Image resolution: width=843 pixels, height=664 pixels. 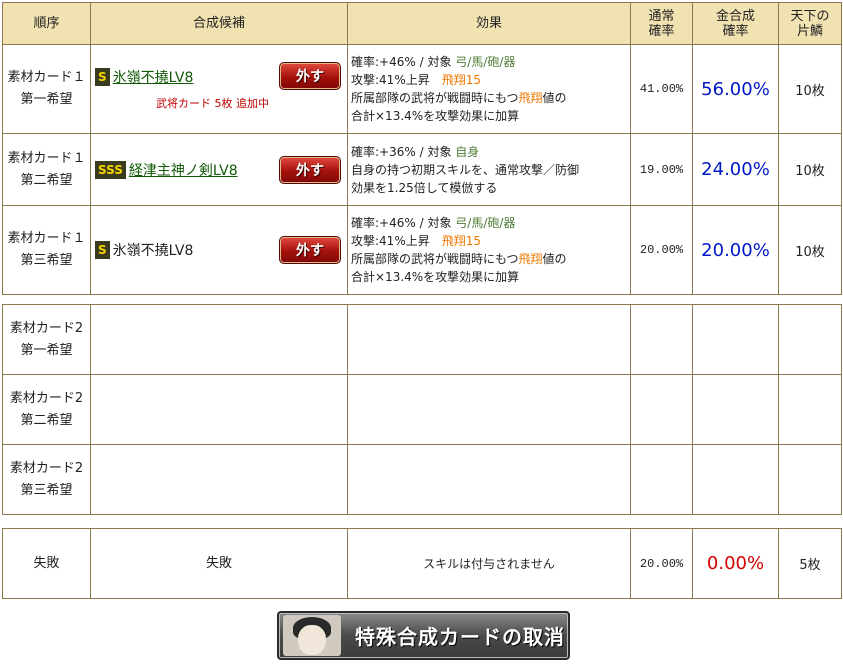 What do you see at coordinates (312, 635) in the screenshot?
I see `portrait-icon` at bounding box center [312, 635].